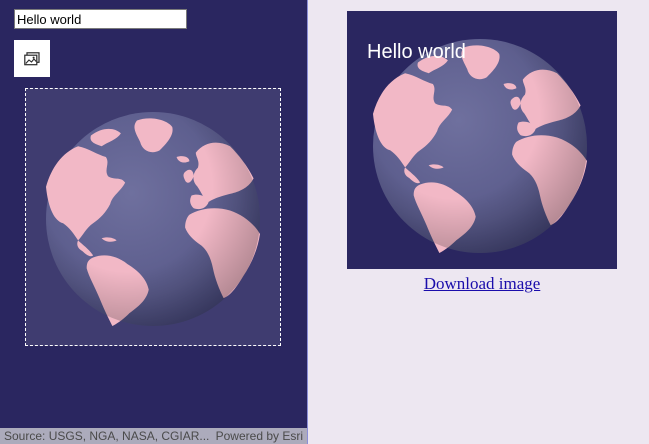  What do you see at coordinates (416, 52) in the screenshot?
I see `preview-overlay-text: Hello world` at bounding box center [416, 52].